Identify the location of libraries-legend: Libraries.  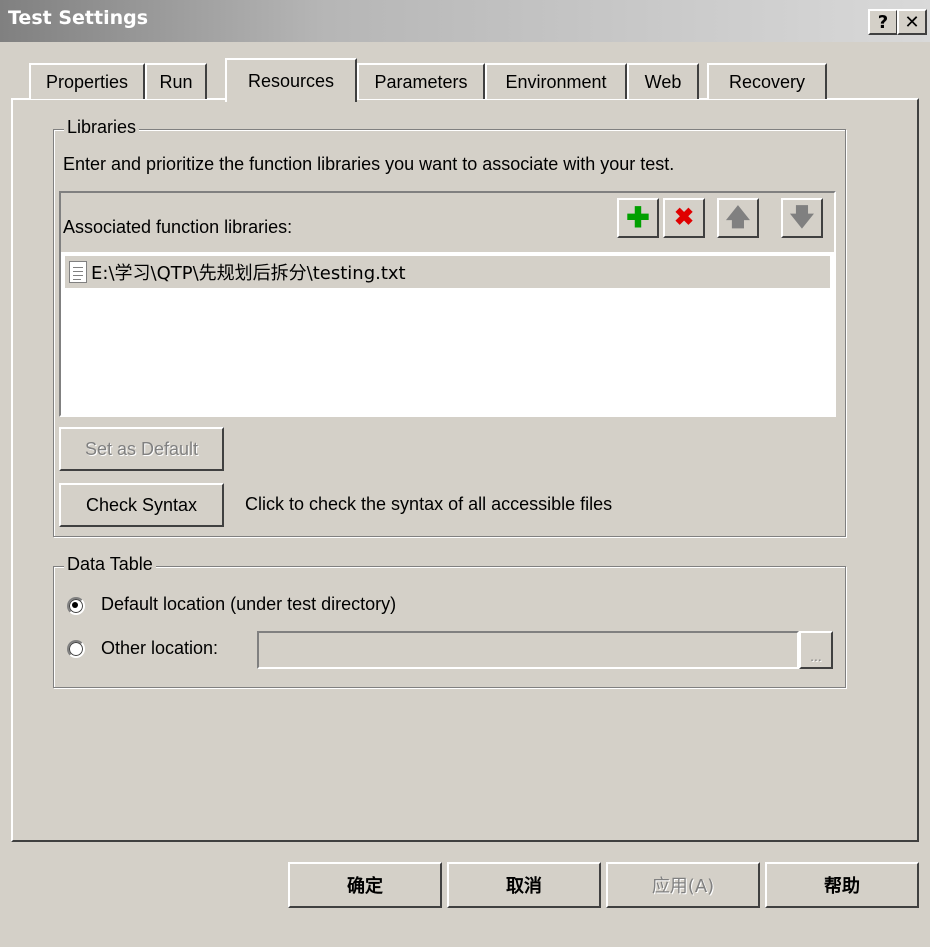
(102, 127).